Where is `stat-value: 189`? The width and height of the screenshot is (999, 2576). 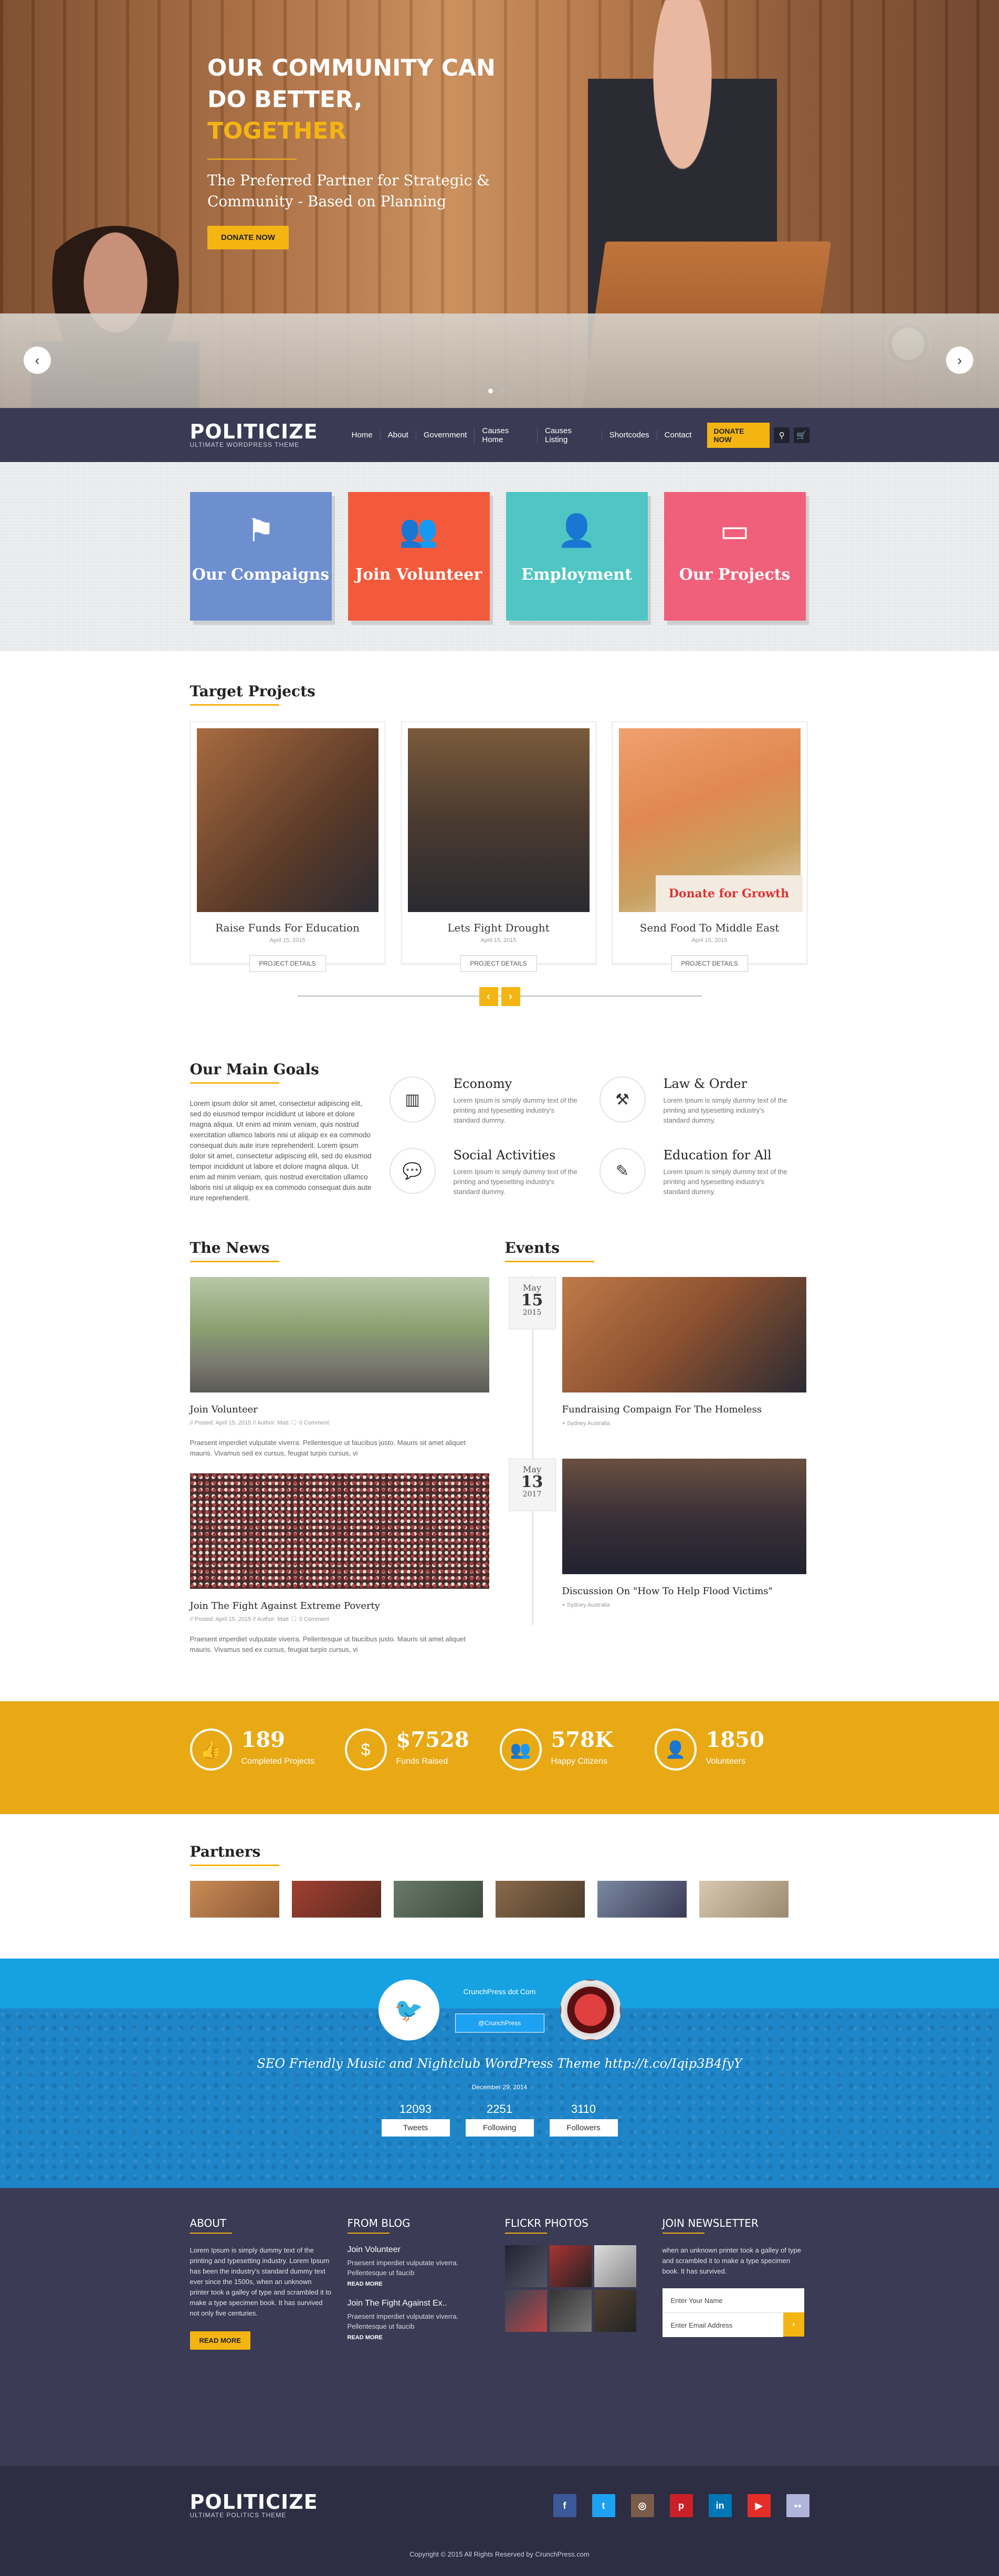 stat-value: 189 is located at coordinates (263, 1739).